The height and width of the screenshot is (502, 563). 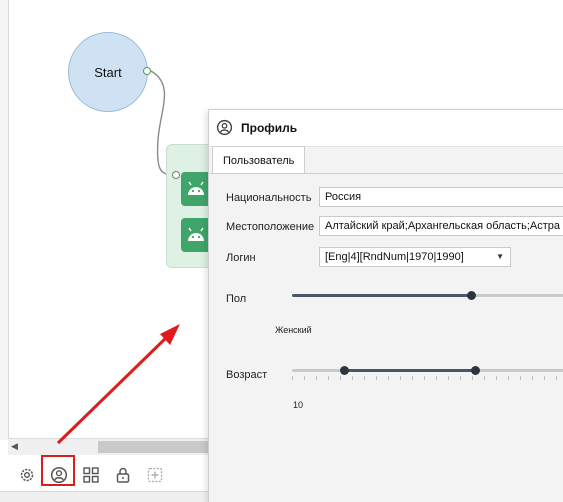 What do you see at coordinates (298, 405) in the screenshot?
I see `age-min-label: 10` at bounding box center [298, 405].